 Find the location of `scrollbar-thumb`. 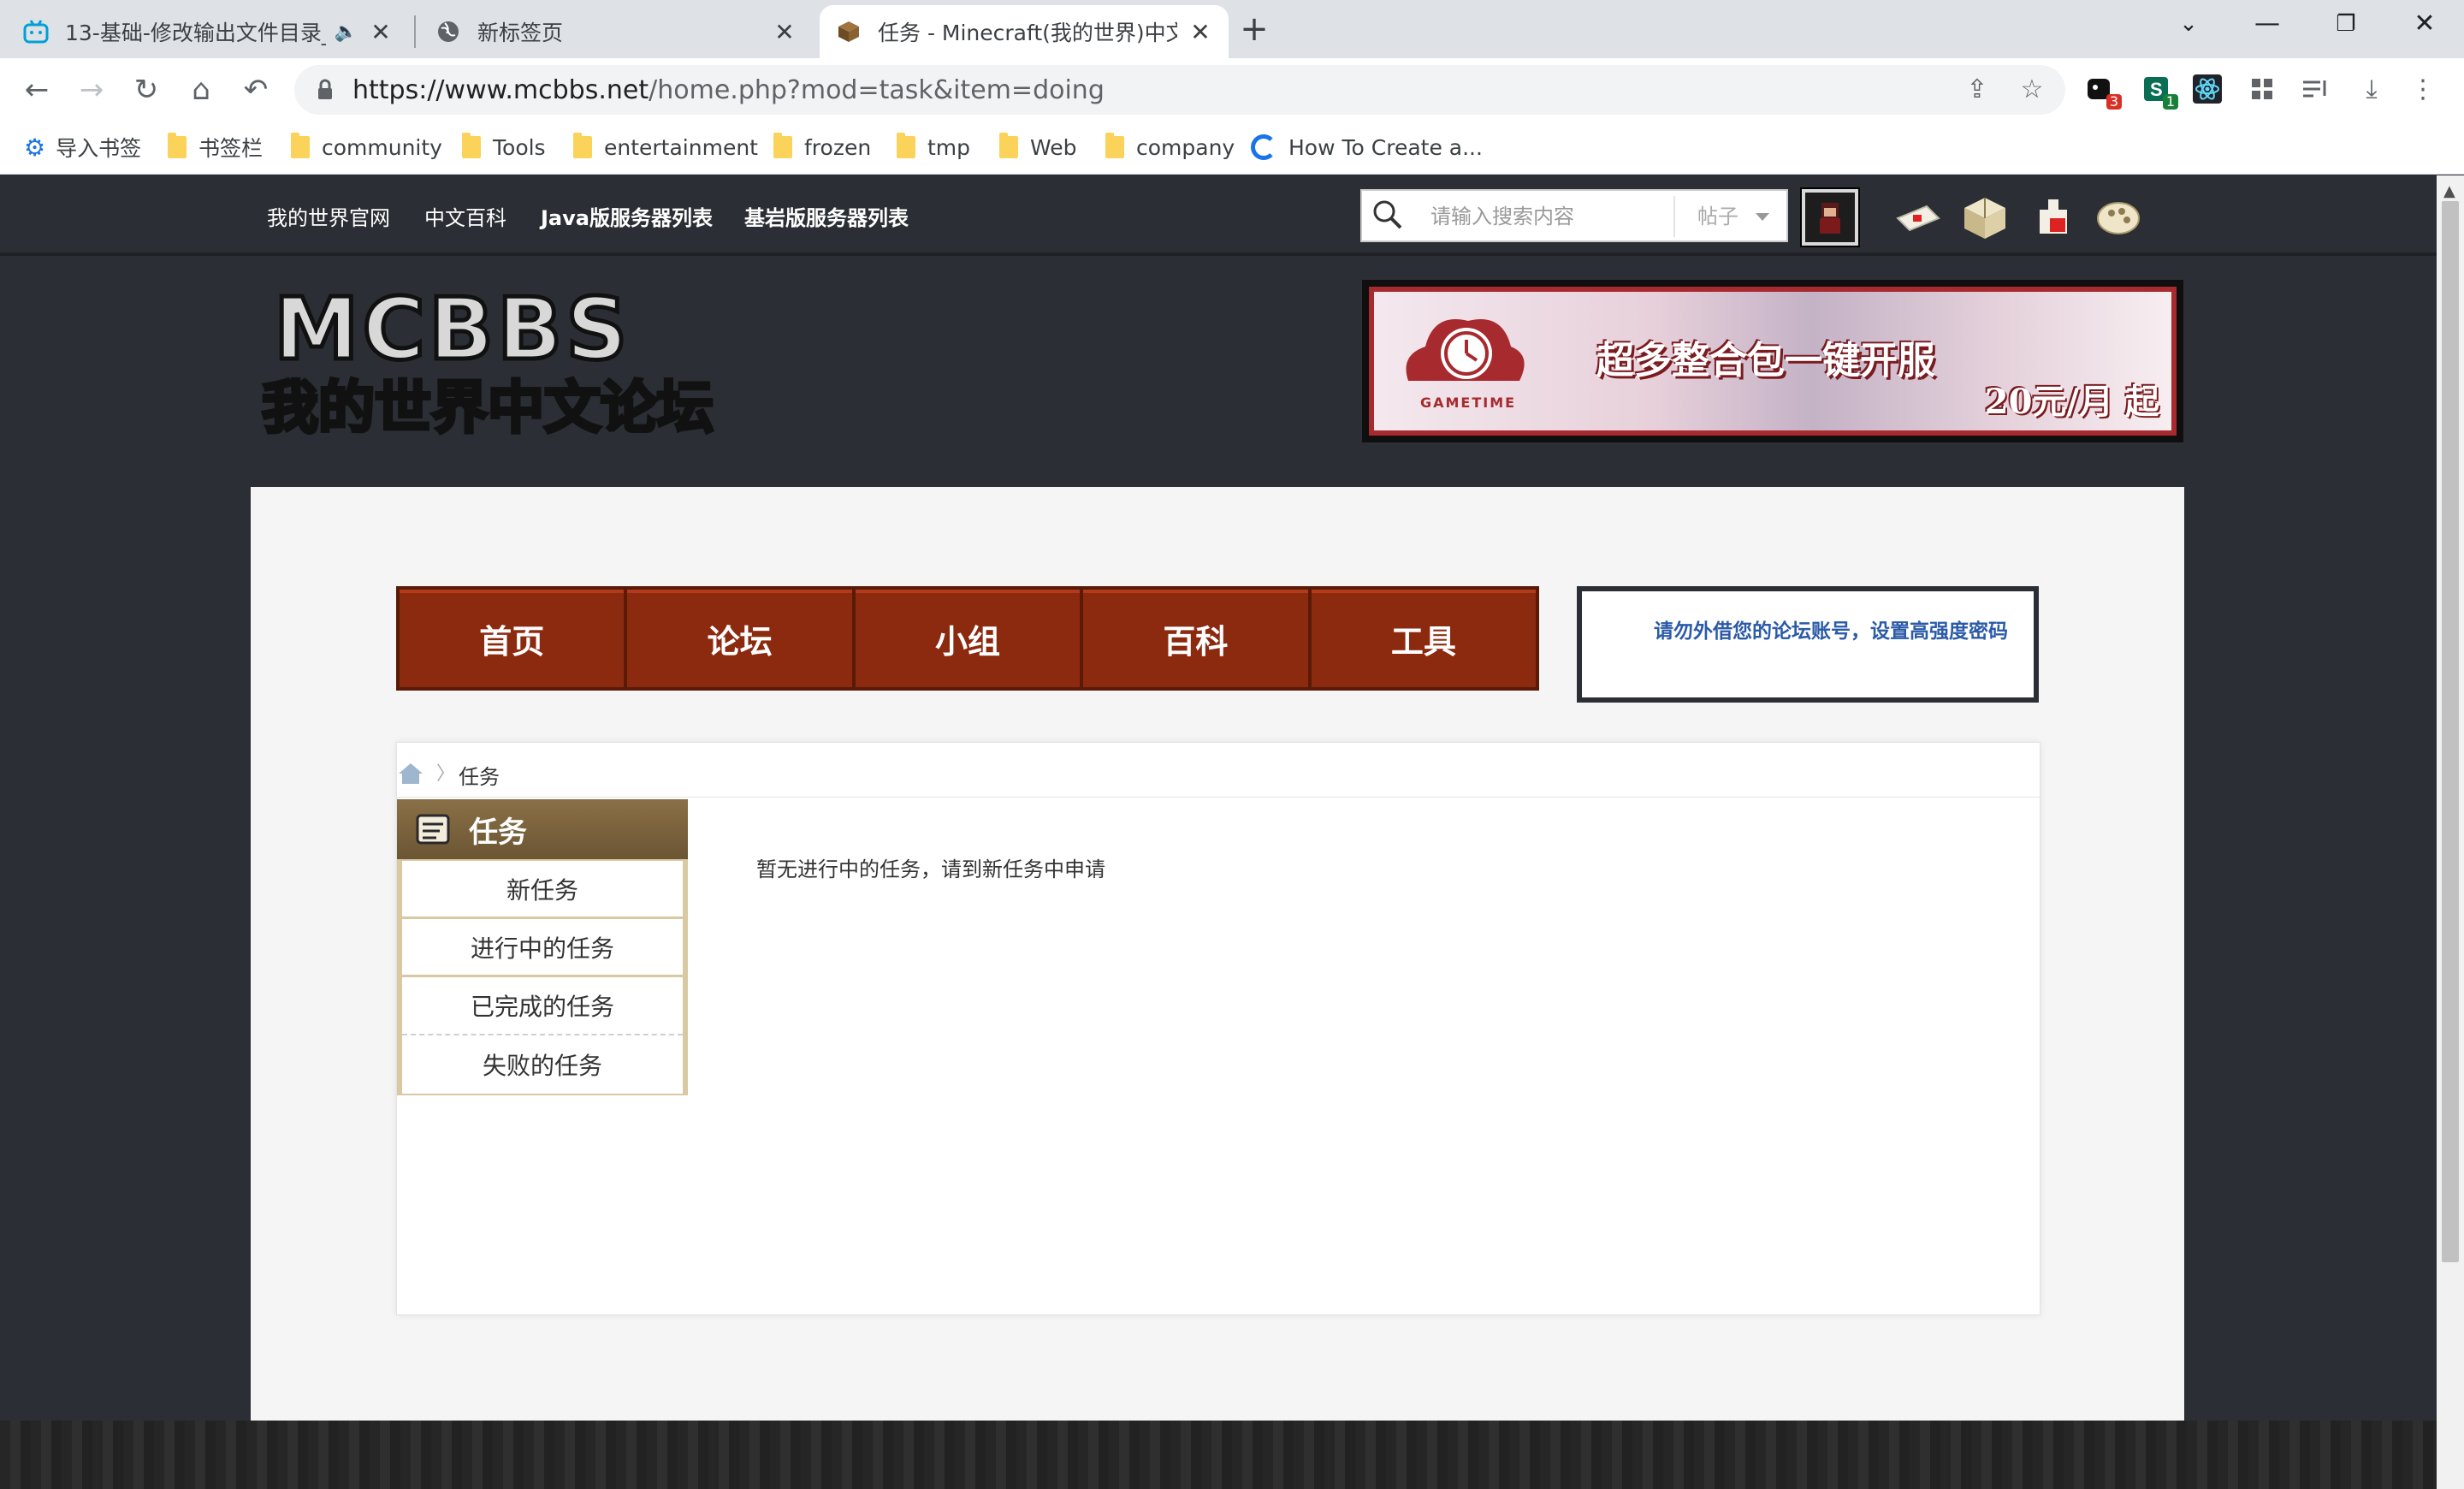

scrollbar-thumb is located at coordinates (2450, 731).